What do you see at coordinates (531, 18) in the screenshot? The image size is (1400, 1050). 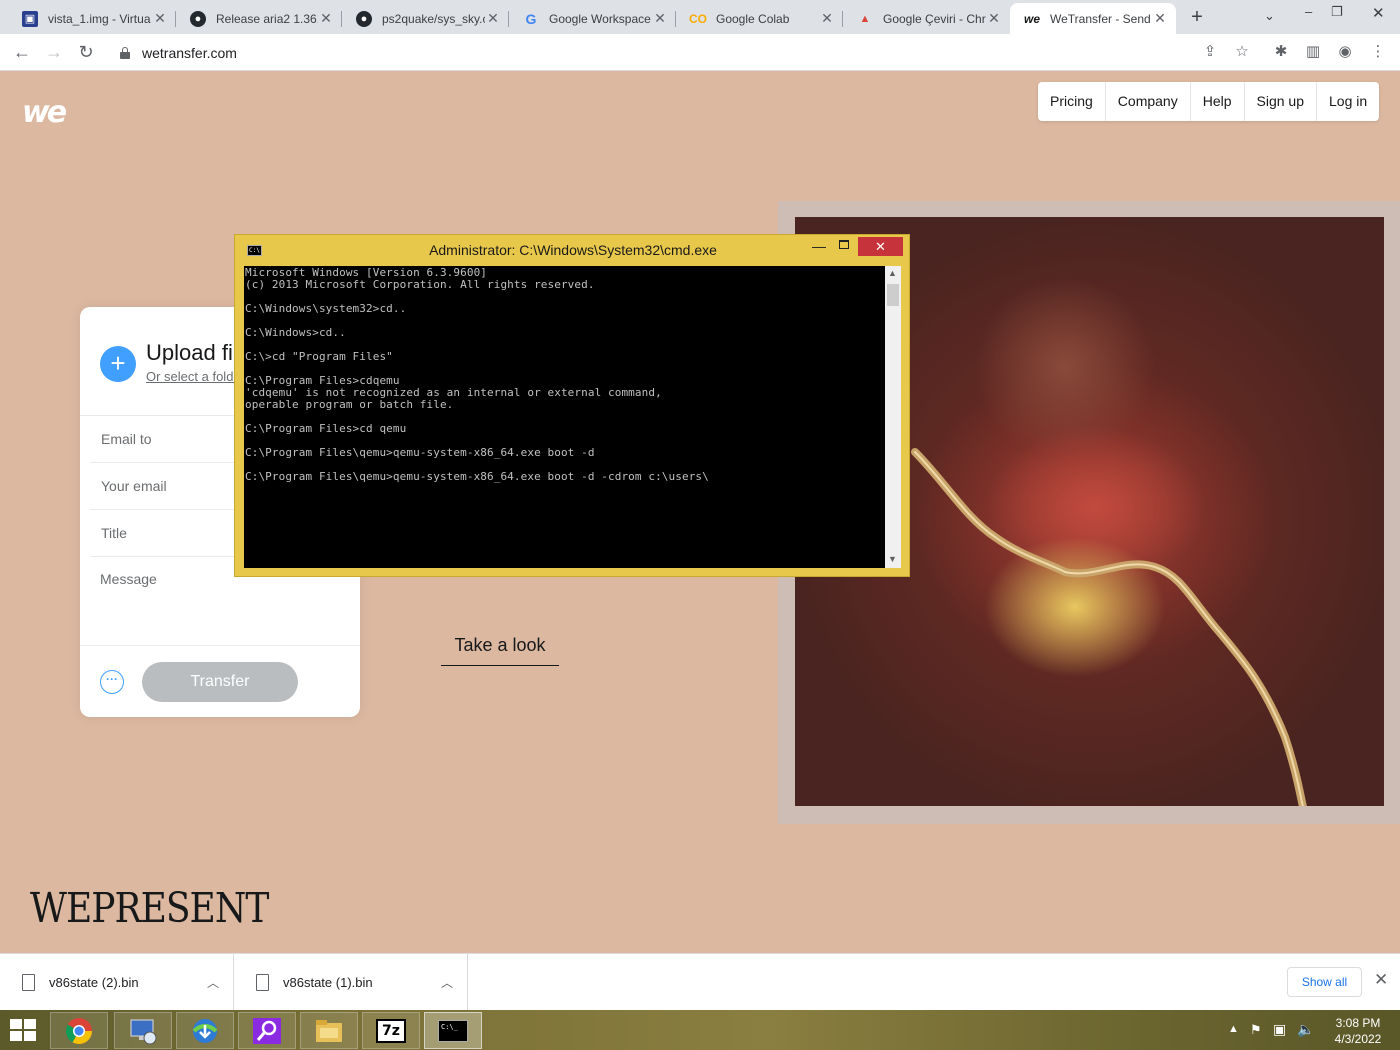 I see `google-icon: G` at bounding box center [531, 18].